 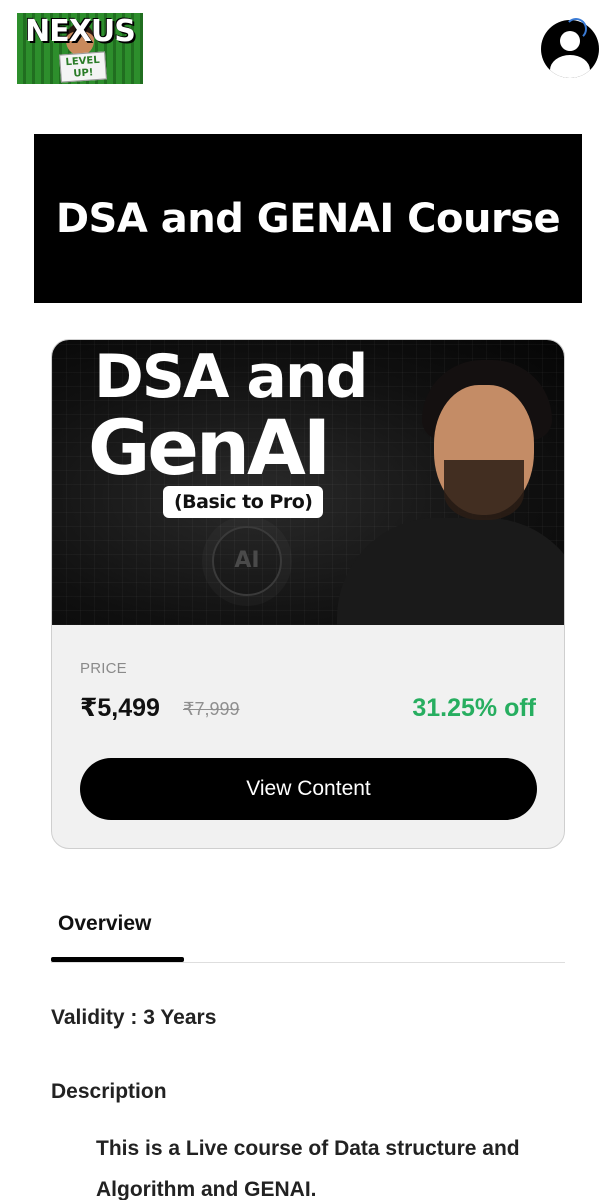 What do you see at coordinates (120, 708) in the screenshot?
I see `current-price: ₹5,499` at bounding box center [120, 708].